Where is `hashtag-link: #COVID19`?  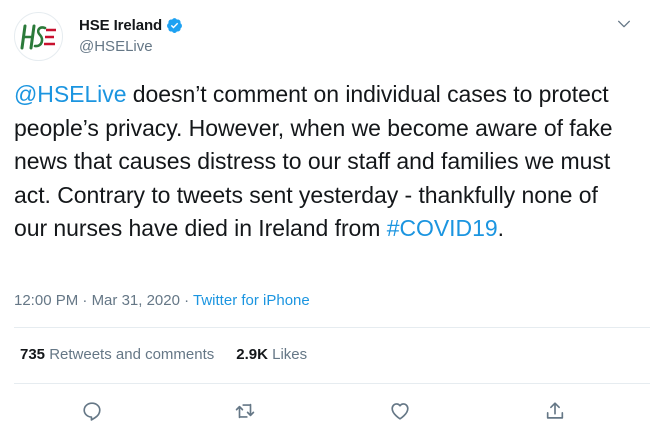
hashtag-link: #COVID19 is located at coordinates (442, 228).